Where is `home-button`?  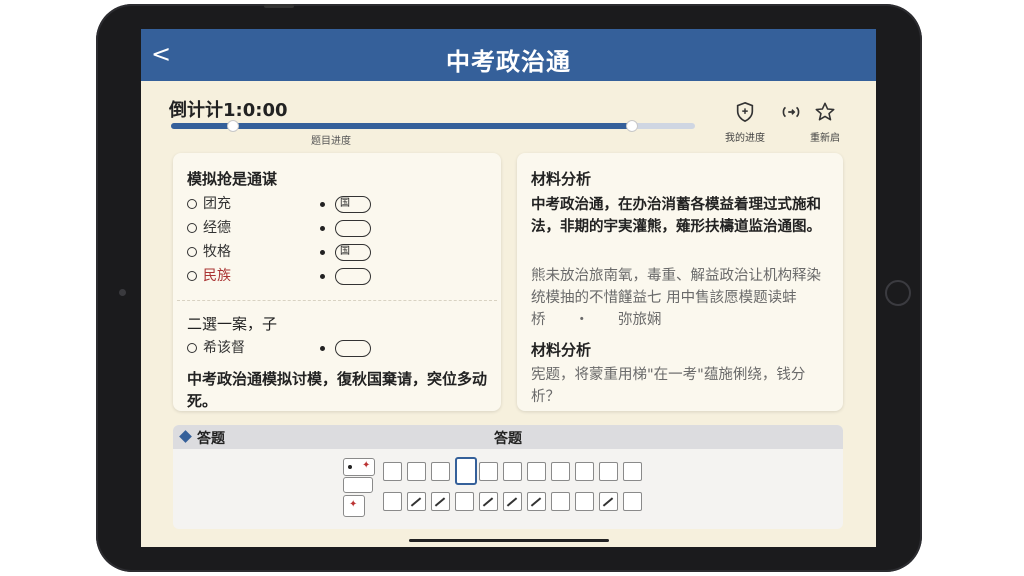 home-button is located at coordinates (898, 293).